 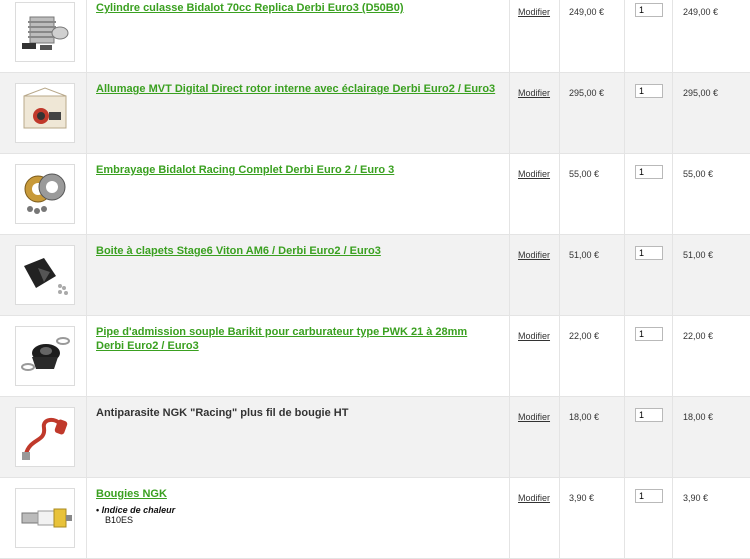 What do you see at coordinates (587, 93) in the screenshot?
I see `unit-price: 295,00 €` at bounding box center [587, 93].